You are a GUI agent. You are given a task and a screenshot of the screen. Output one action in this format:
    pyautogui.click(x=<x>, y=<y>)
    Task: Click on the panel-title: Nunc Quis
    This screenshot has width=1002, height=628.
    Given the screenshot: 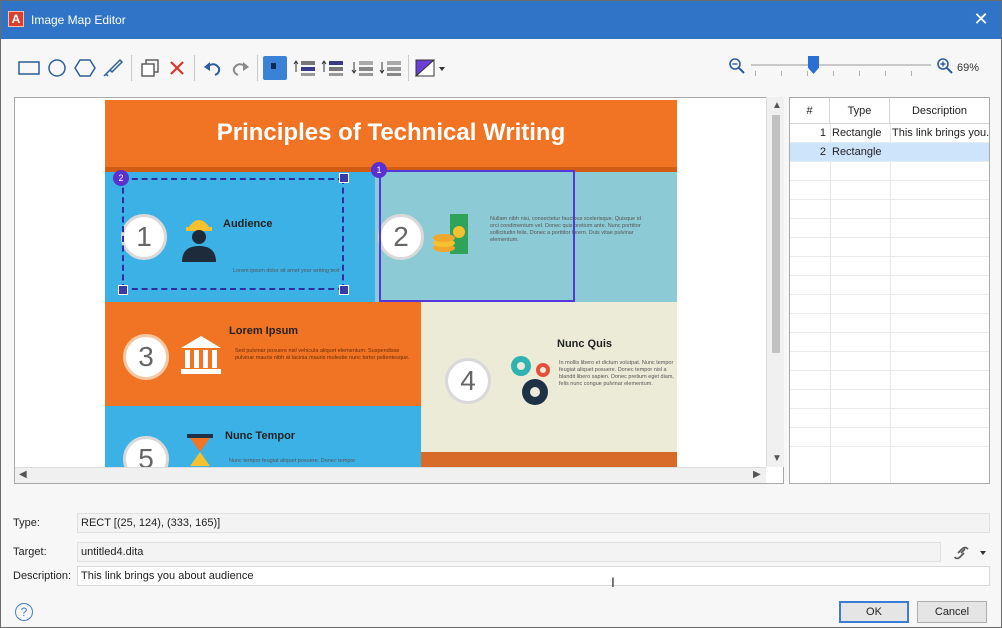 What is the action you would take?
    pyautogui.click(x=585, y=344)
    